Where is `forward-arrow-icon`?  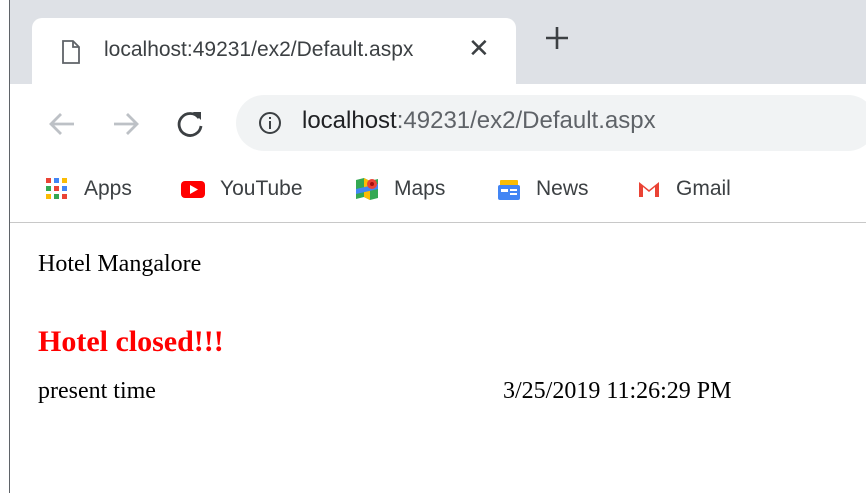 forward-arrow-icon is located at coordinates (126, 124).